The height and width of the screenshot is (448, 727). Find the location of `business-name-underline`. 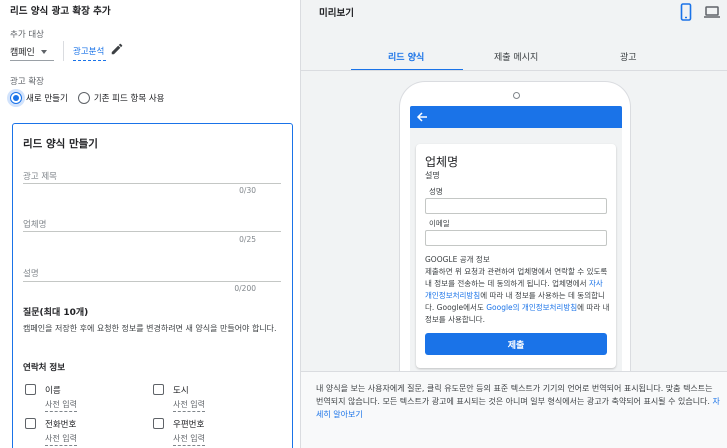

business-name-underline is located at coordinates (152, 231).